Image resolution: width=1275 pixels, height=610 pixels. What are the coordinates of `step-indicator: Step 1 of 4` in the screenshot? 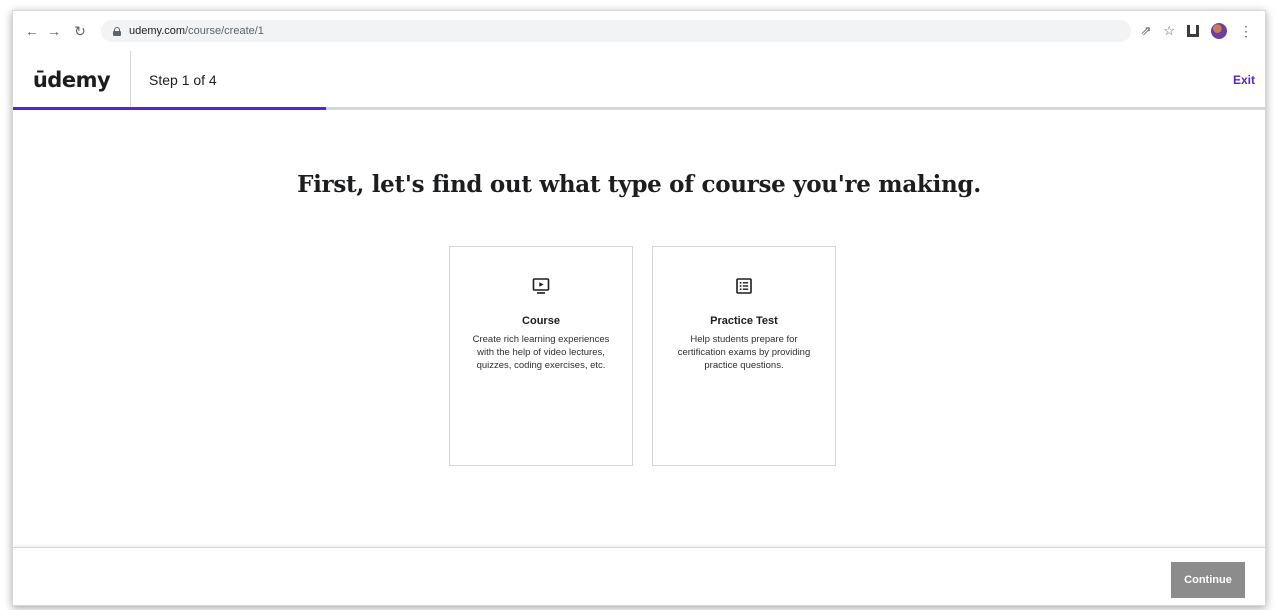 It's located at (183, 79).